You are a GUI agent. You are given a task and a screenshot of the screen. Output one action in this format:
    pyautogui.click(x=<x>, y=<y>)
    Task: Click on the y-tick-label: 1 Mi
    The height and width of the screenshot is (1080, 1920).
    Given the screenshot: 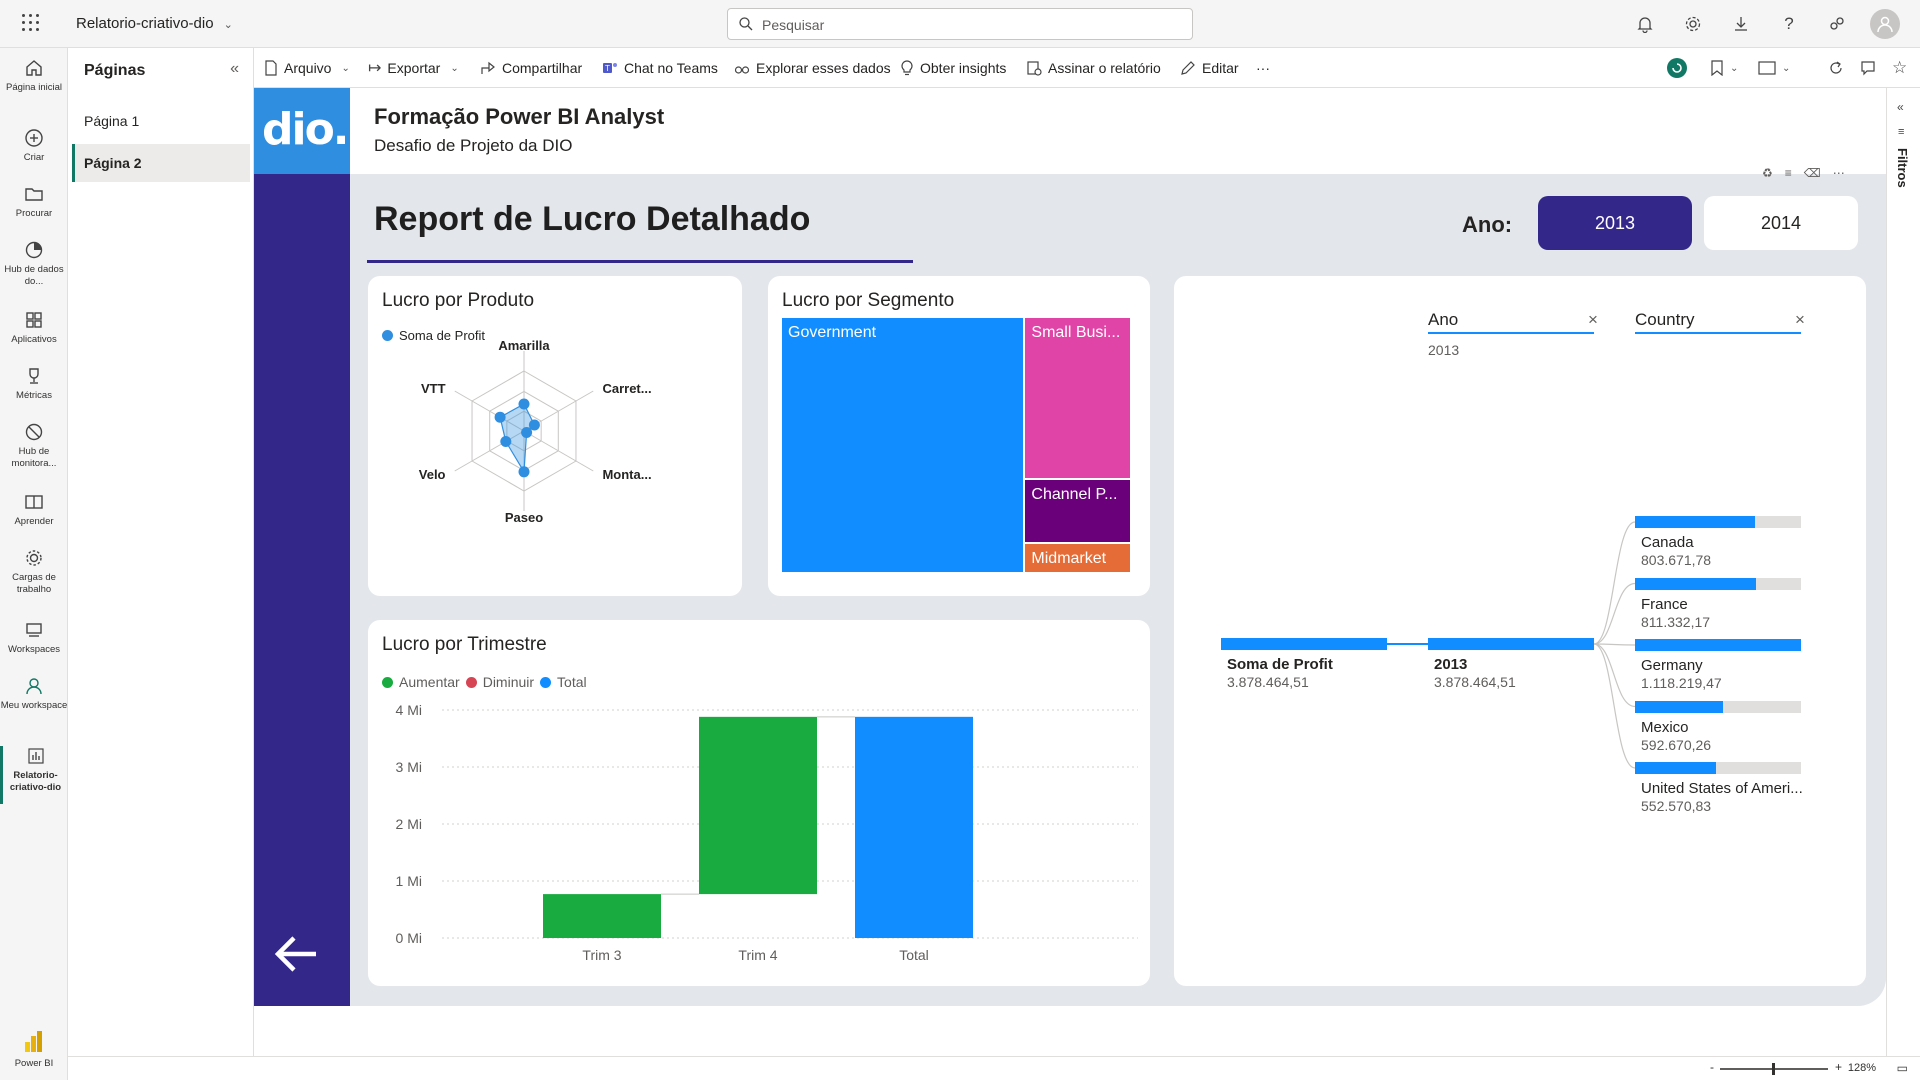 What is the action you would take?
    pyautogui.click(x=409, y=881)
    